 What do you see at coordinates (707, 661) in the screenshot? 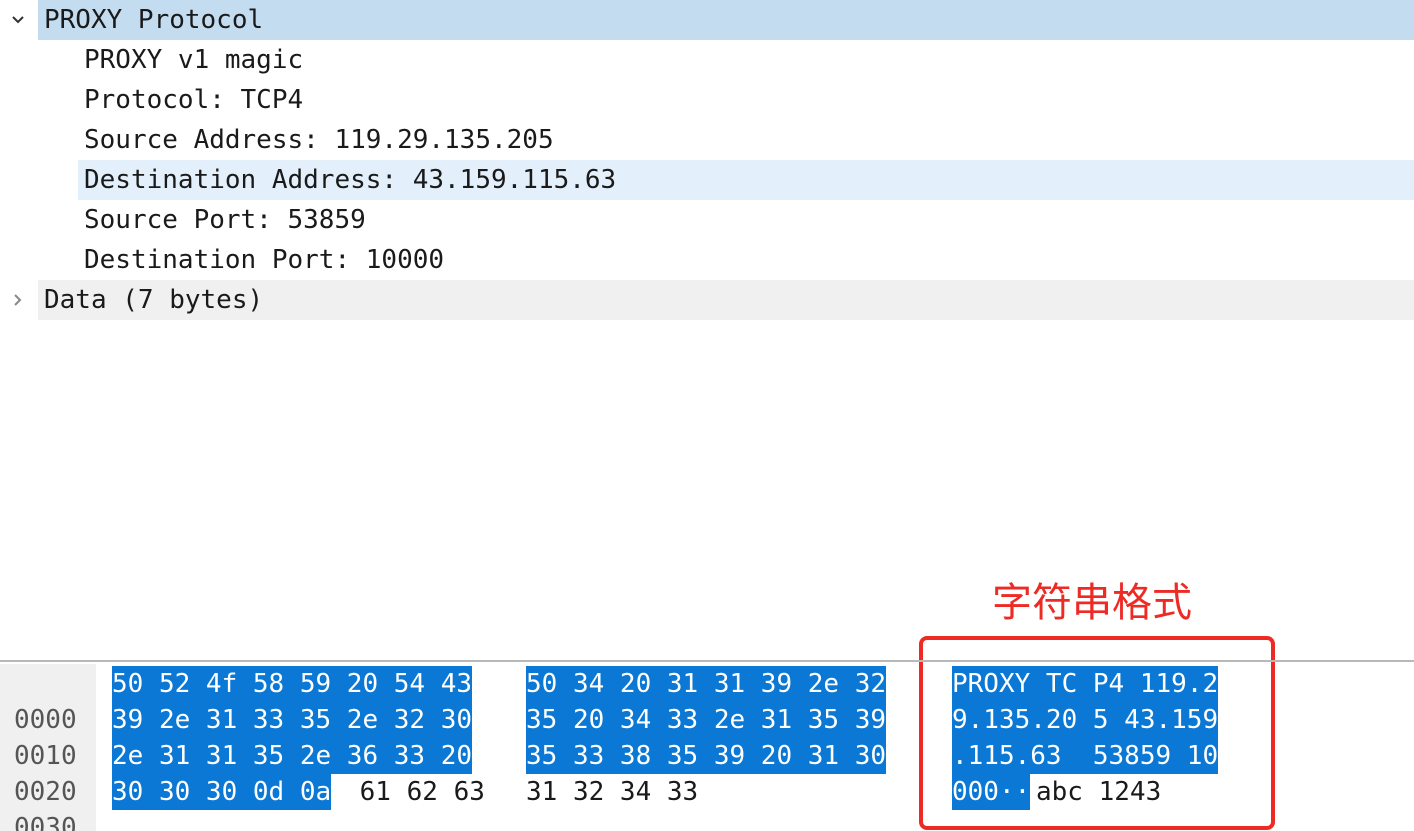
I see `pane-divider` at bounding box center [707, 661].